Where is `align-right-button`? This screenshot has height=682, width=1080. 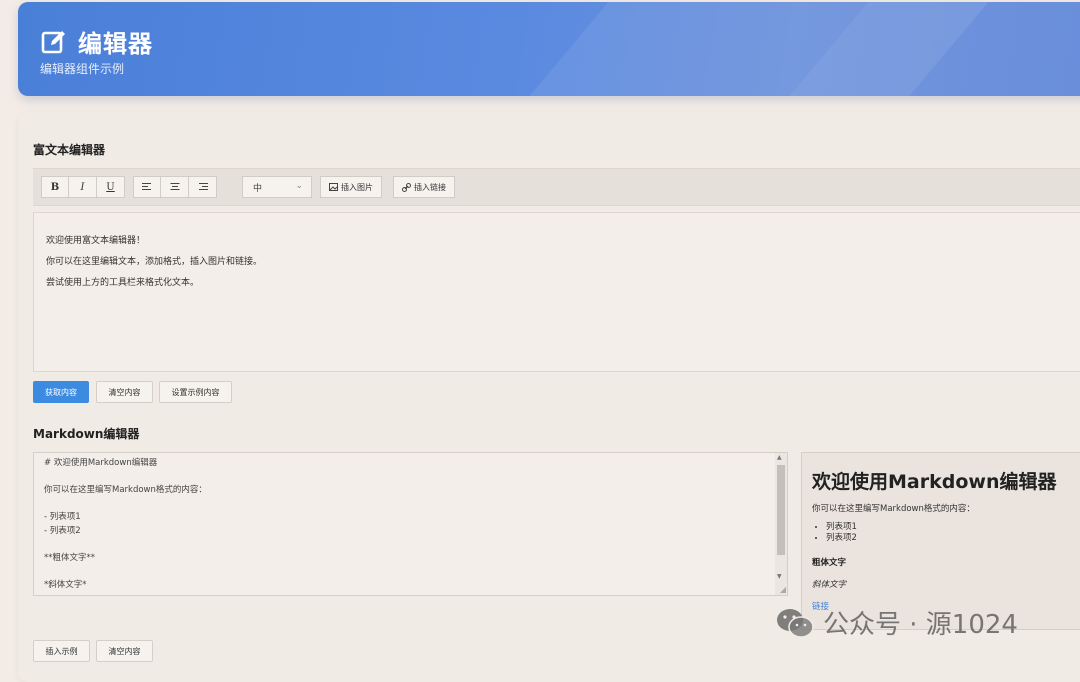 align-right-button is located at coordinates (203, 187).